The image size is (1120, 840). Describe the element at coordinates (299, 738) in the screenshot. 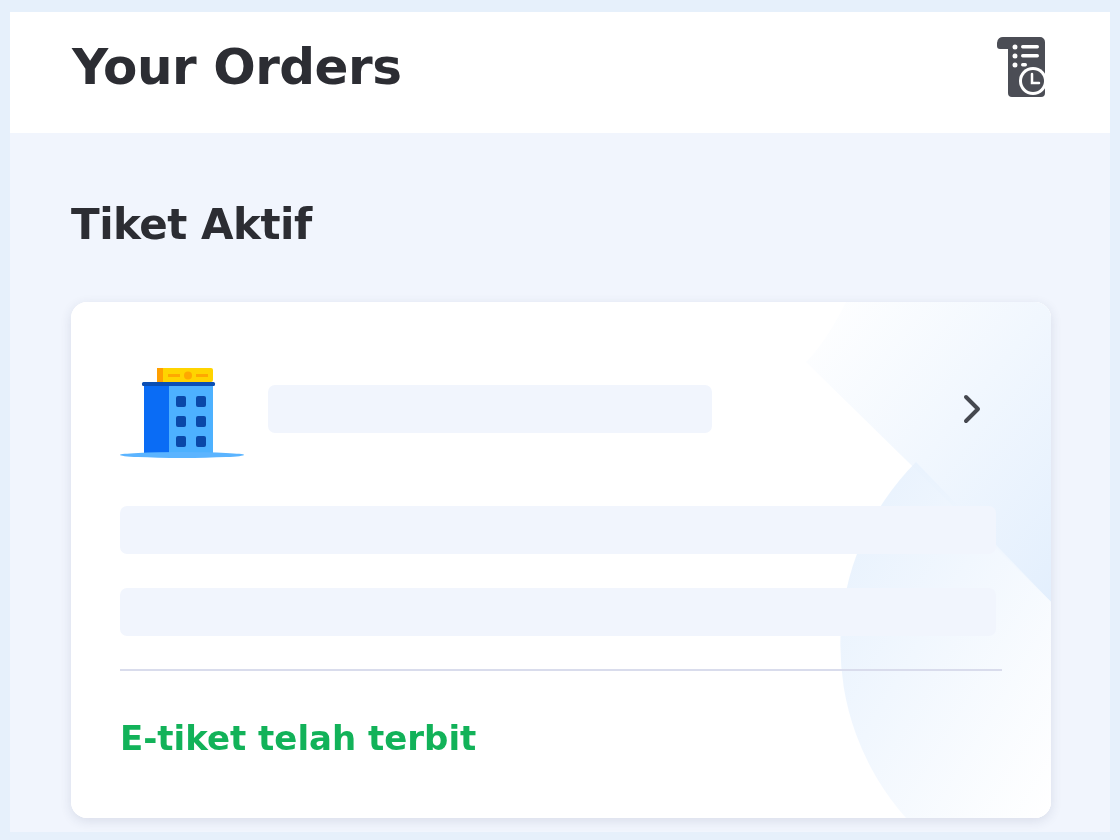

I see `ticket-status: E-tiket telah terbit` at that location.